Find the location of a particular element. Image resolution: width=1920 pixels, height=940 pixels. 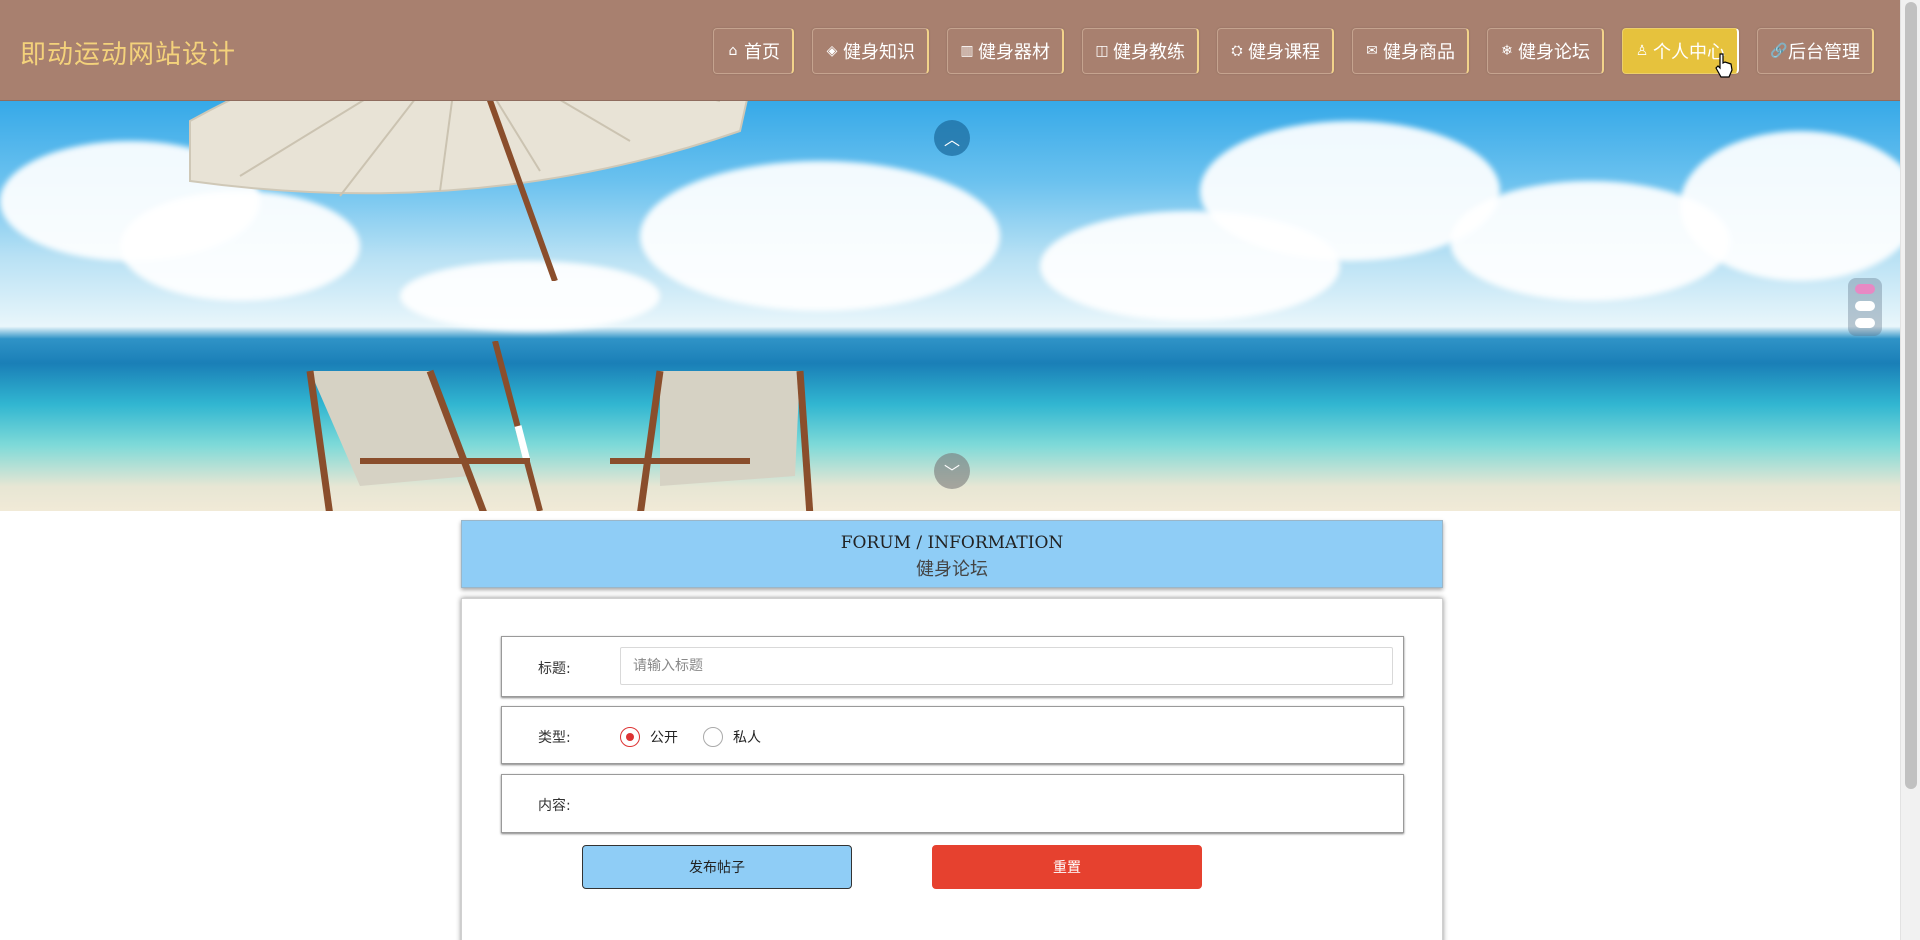

nav-item-fitness-knowledge: ◈ 健身知识 is located at coordinates (870, 51).